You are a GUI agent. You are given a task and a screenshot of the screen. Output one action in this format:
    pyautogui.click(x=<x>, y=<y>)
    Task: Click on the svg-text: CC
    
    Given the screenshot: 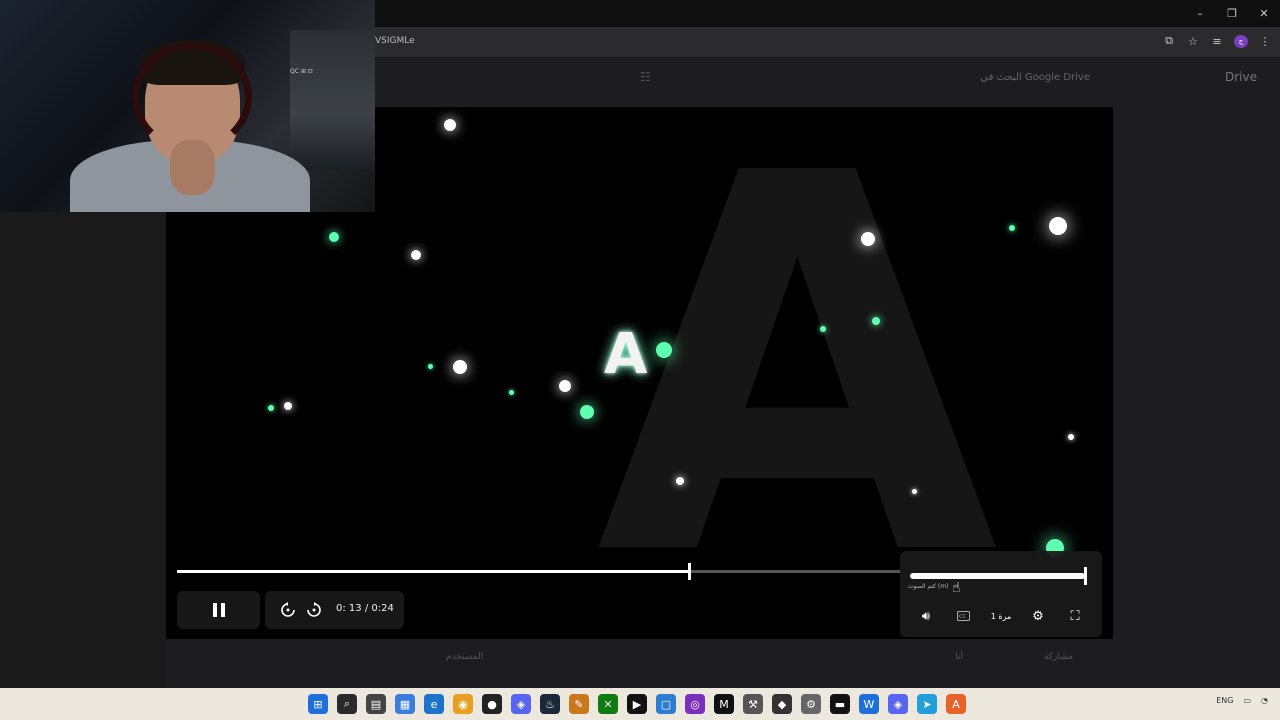 What is the action you would take?
    pyautogui.click(x=962, y=617)
    